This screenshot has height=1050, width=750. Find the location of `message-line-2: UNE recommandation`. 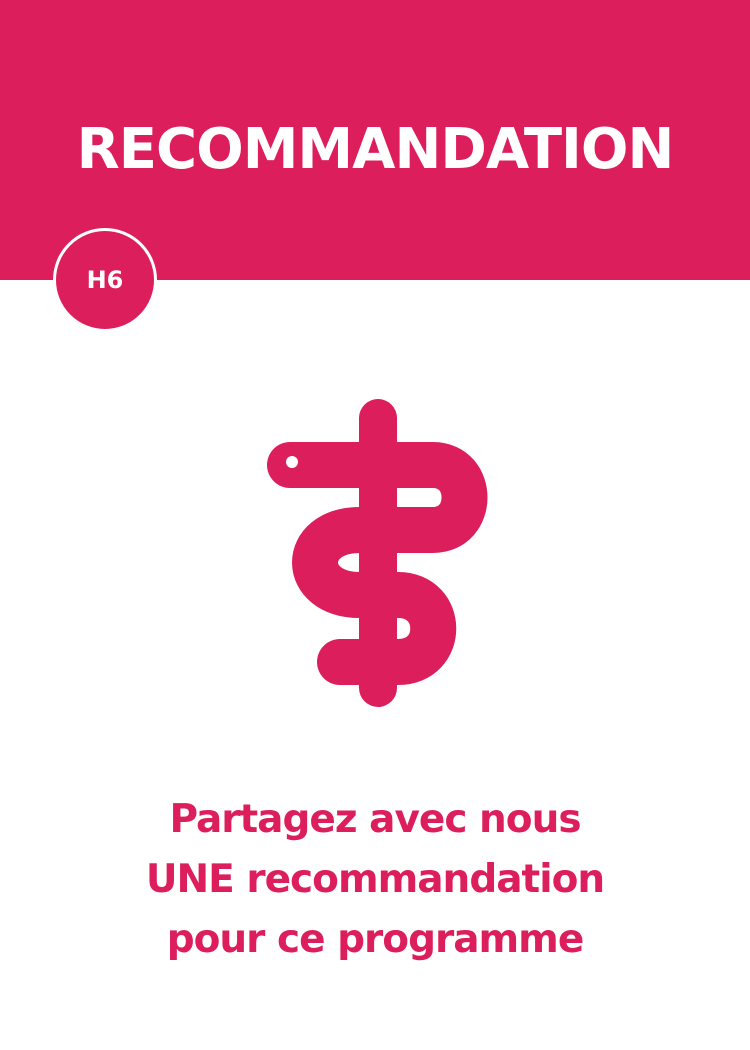

message-line-2: UNE recommandation is located at coordinates (375, 879).